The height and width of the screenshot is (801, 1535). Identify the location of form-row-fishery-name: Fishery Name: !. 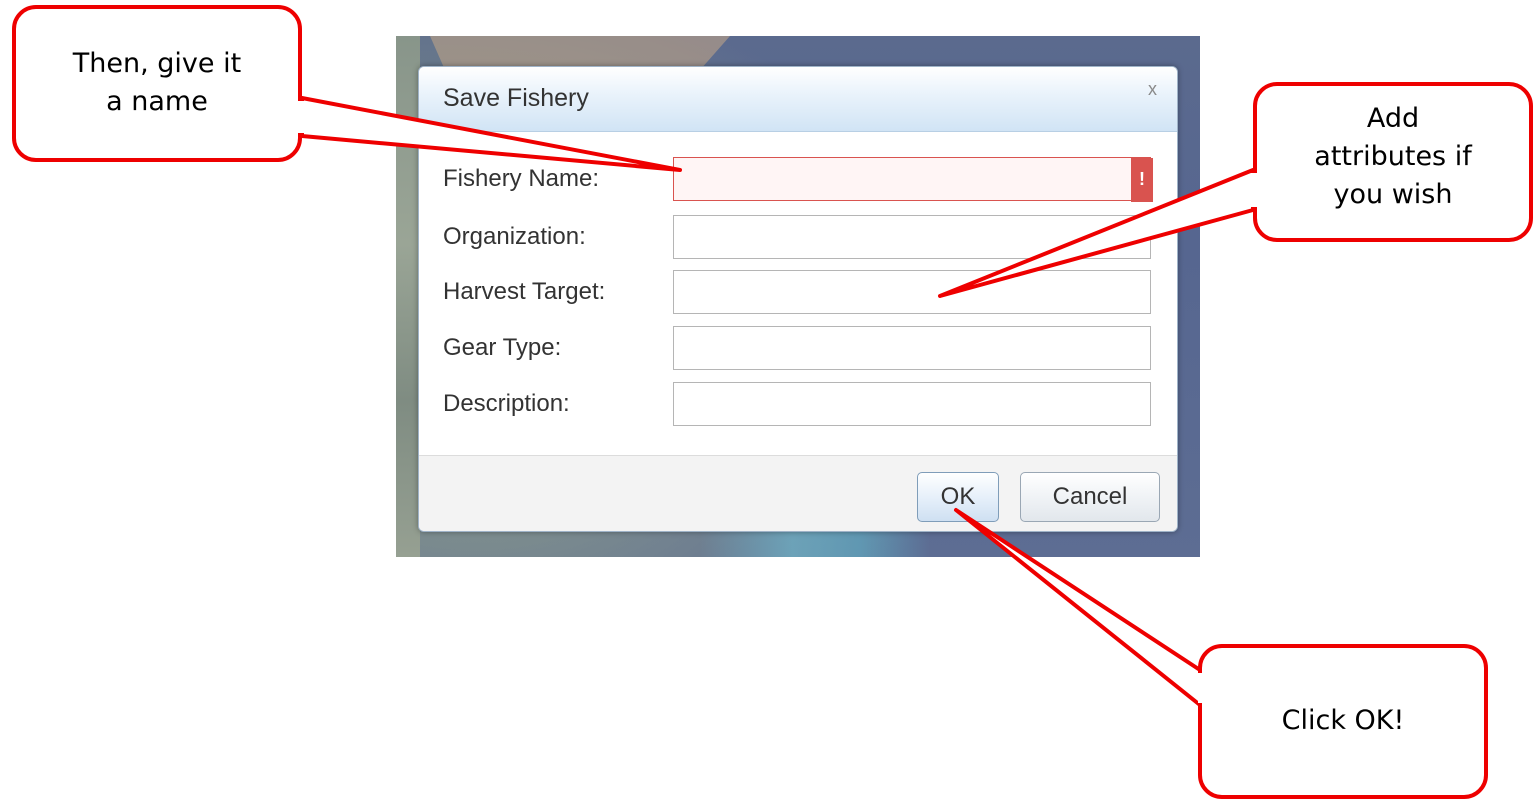
(798, 181).